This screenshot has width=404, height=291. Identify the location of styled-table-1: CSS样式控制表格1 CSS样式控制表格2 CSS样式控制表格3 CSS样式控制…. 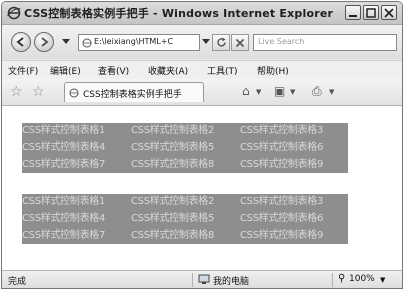
(185, 148).